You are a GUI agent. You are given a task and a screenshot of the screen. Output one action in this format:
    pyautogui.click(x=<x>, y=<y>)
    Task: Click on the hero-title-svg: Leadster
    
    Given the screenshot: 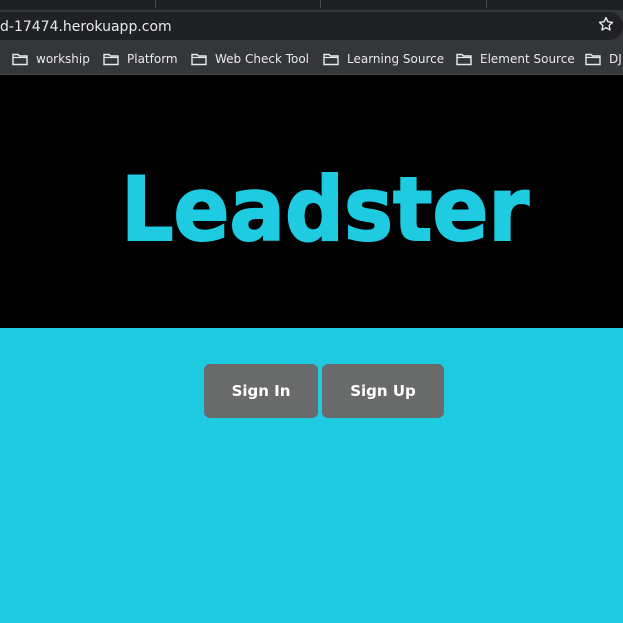 What is the action you would take?
    pyautogui.click(x=325, y=209)
    